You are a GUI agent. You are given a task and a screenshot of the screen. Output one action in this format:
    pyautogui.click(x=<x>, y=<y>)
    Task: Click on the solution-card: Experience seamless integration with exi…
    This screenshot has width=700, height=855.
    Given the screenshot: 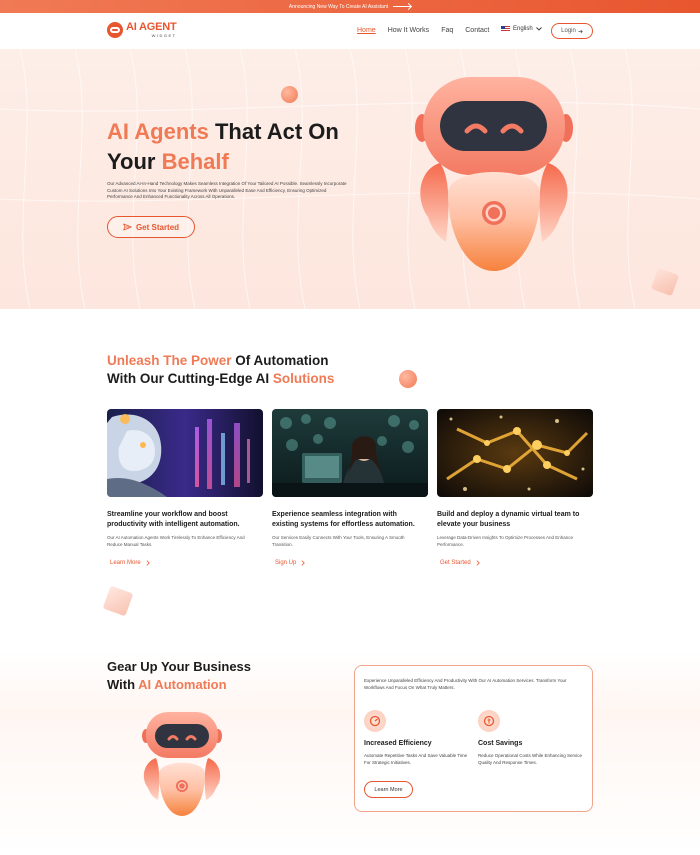 What is the action you would take?
    pyautogui.click(x=350, y=487)
    